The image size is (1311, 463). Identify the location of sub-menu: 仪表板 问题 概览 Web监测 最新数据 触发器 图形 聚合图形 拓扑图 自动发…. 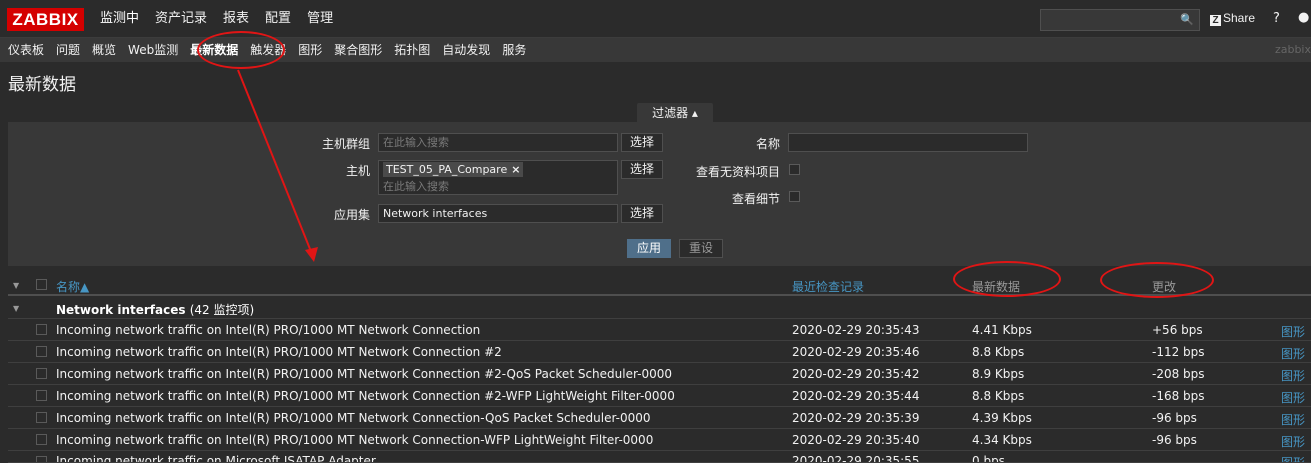
(655, 50).